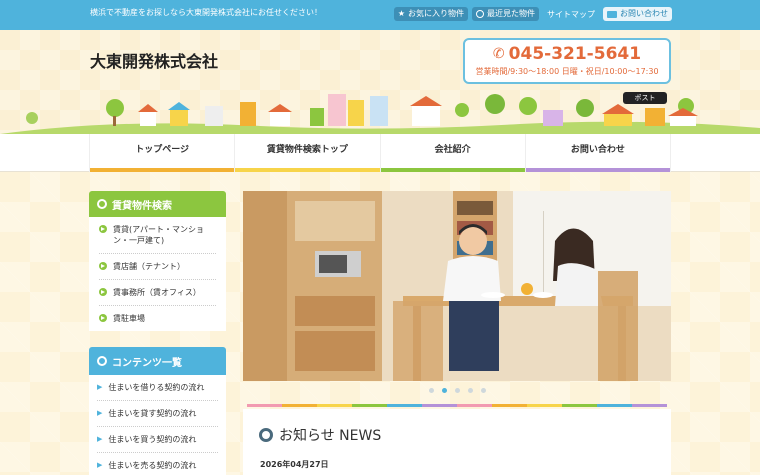 The height and width of the screenshot is (475, 760). I want to click on sidebar-item-label: 住まいを借りる契約の流れ, so click(156, 387).